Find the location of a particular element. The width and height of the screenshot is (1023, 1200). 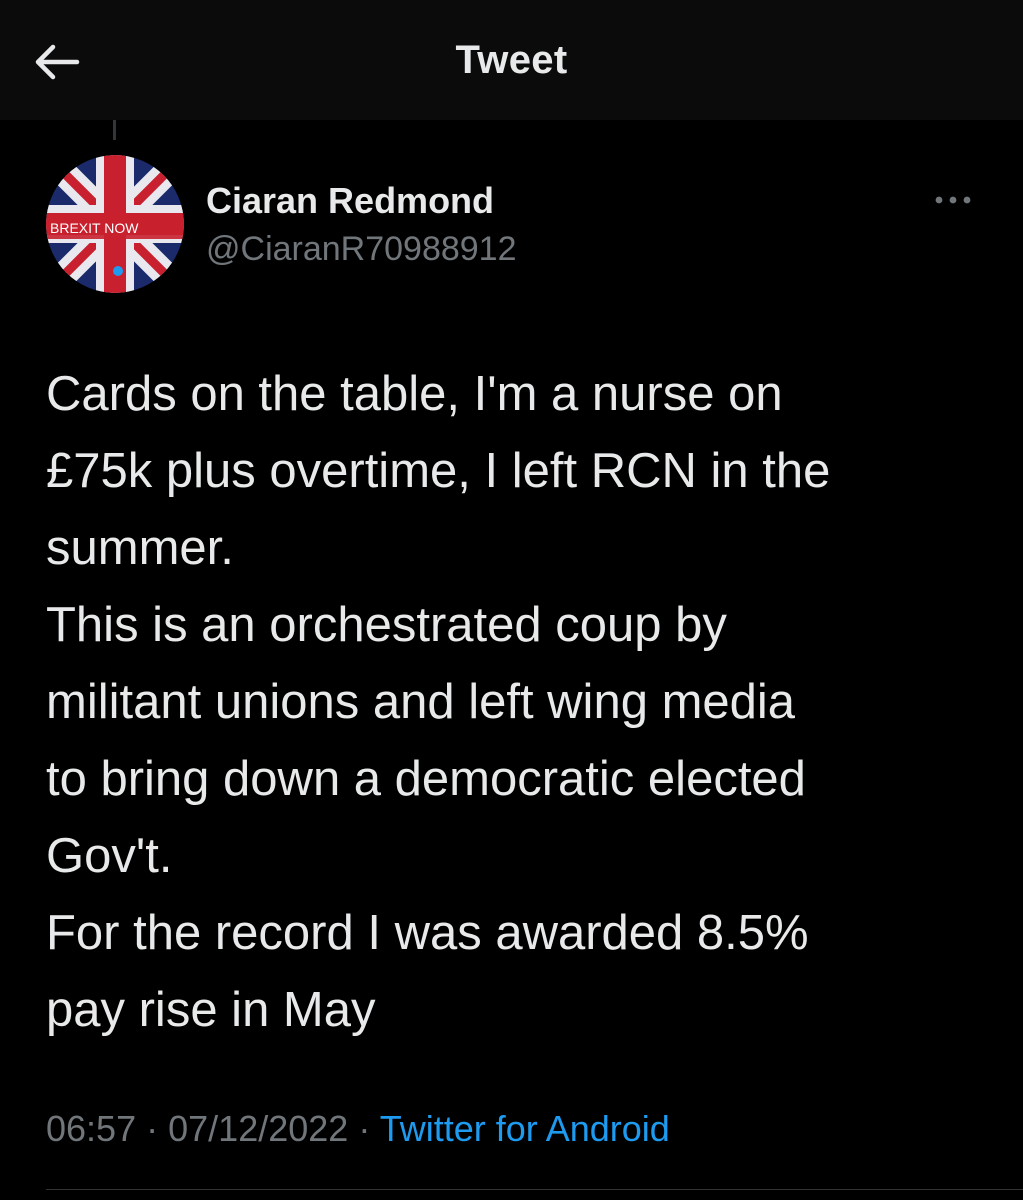

author-display-name: Ciaran Redmond is located at coordinates (350, 201).